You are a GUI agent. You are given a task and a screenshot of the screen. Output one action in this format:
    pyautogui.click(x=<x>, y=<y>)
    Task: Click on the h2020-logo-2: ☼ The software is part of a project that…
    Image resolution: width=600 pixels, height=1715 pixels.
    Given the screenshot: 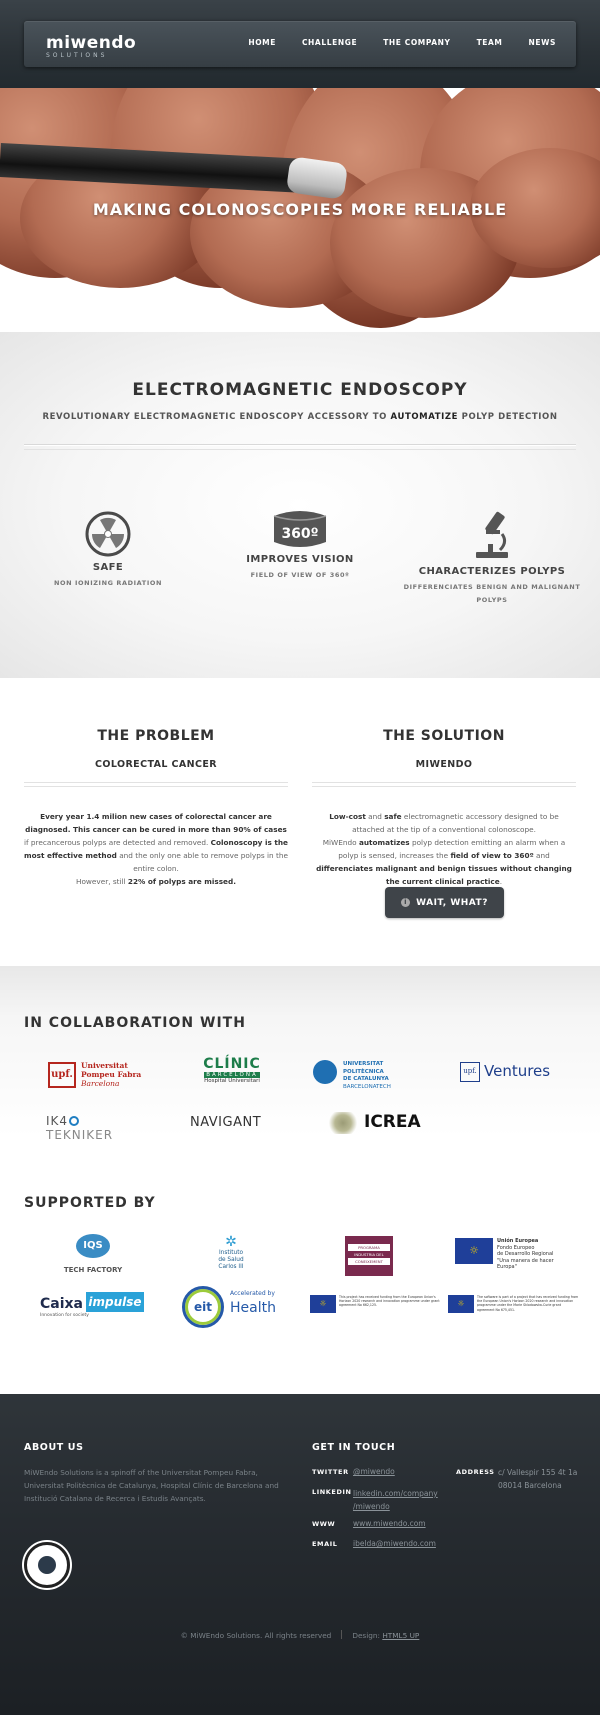 What is the action you would take?
    pyautogui.click(x=514, y=1305)
    